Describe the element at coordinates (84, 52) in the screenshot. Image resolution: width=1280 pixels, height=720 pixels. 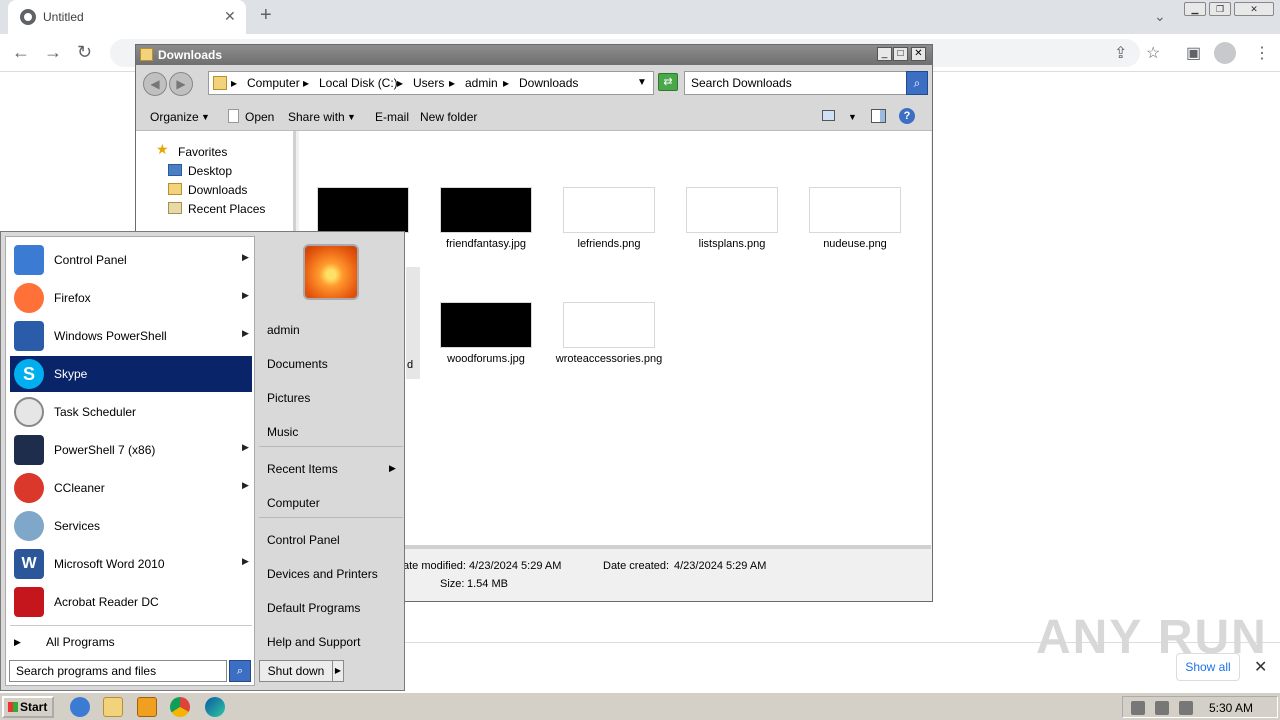
I see `reload-icon: ↻` at that location.